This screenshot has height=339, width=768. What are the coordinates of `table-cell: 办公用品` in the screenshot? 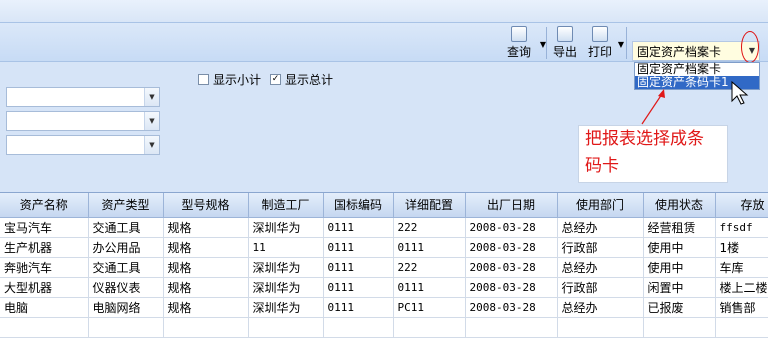 It's located at (126, 247).